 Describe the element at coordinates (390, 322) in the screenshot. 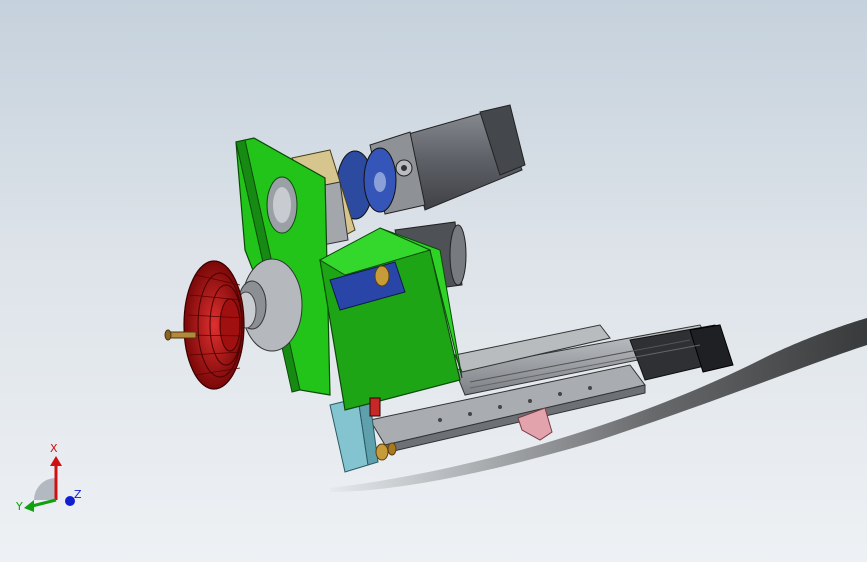

I see `motor-housing-box` at that location.